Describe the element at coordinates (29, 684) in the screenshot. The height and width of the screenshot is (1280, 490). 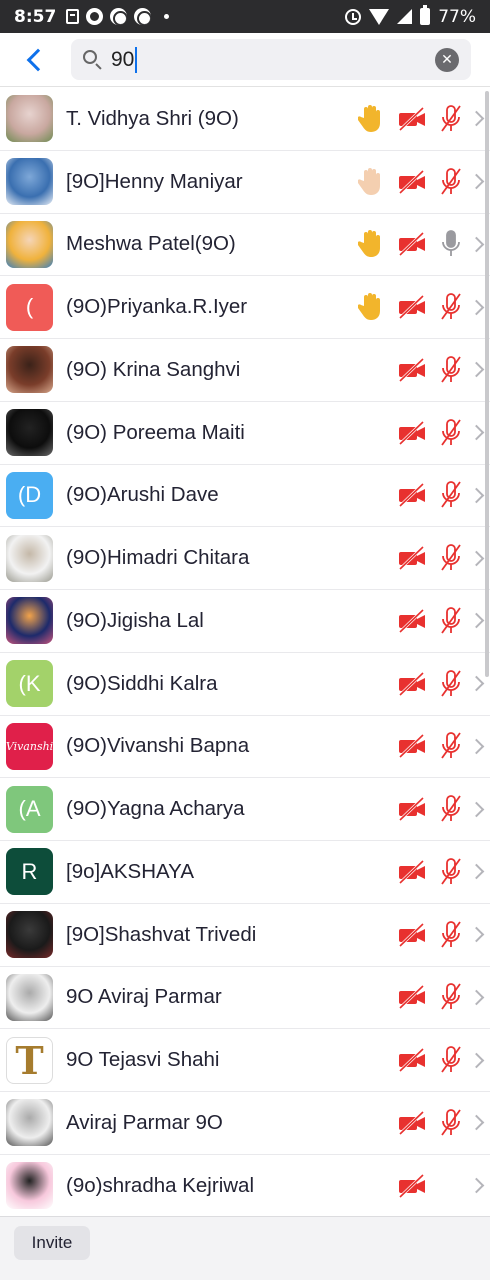
I see `participant-avatar: (K` at that location.